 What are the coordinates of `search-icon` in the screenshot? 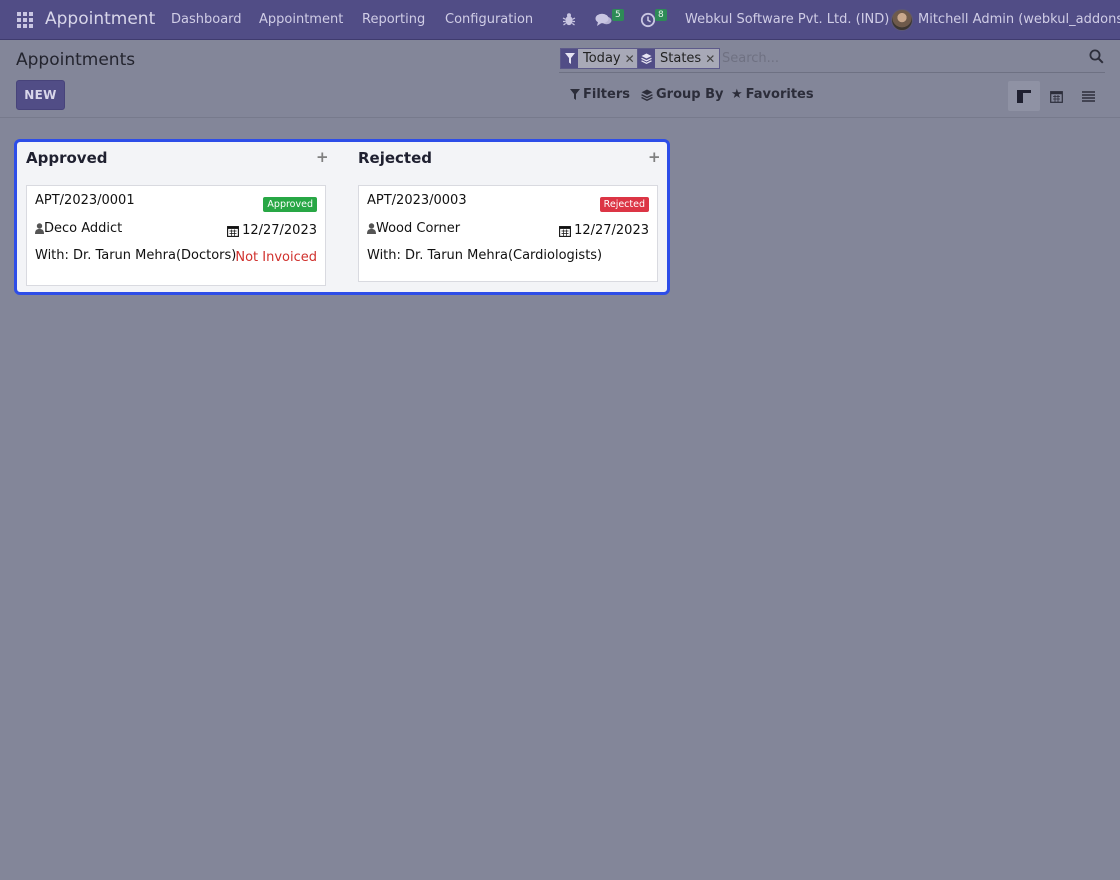 It's located at (1097, 57).